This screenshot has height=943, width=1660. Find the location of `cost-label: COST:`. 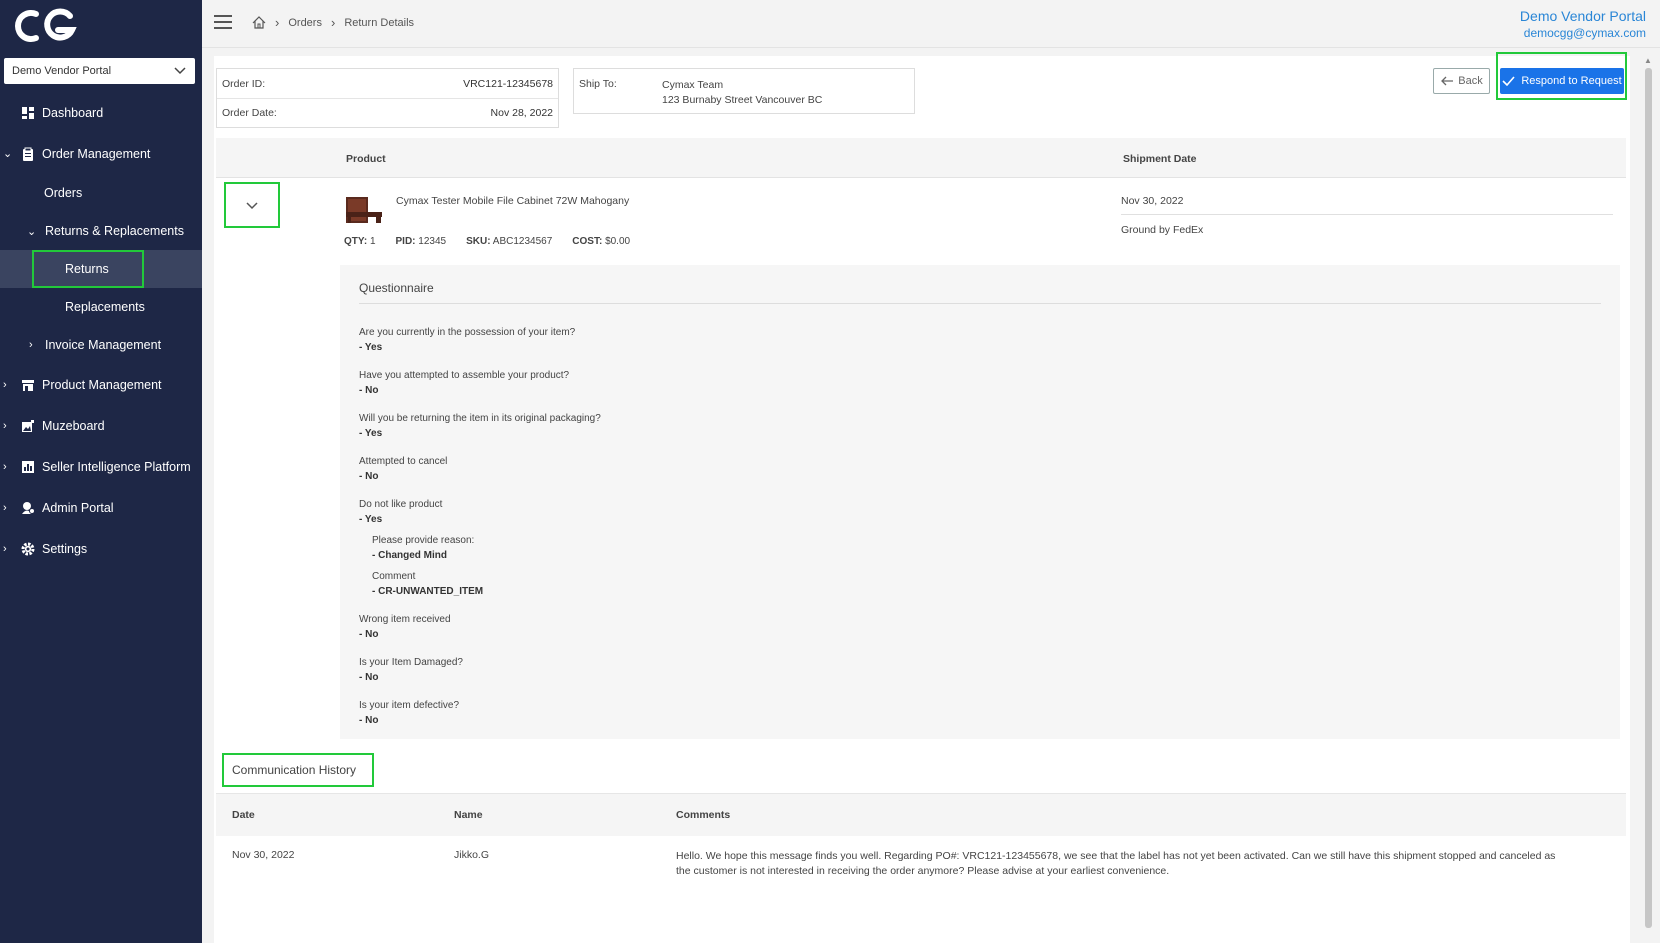

cost-label: COST: is located at coordinates (587, 241).